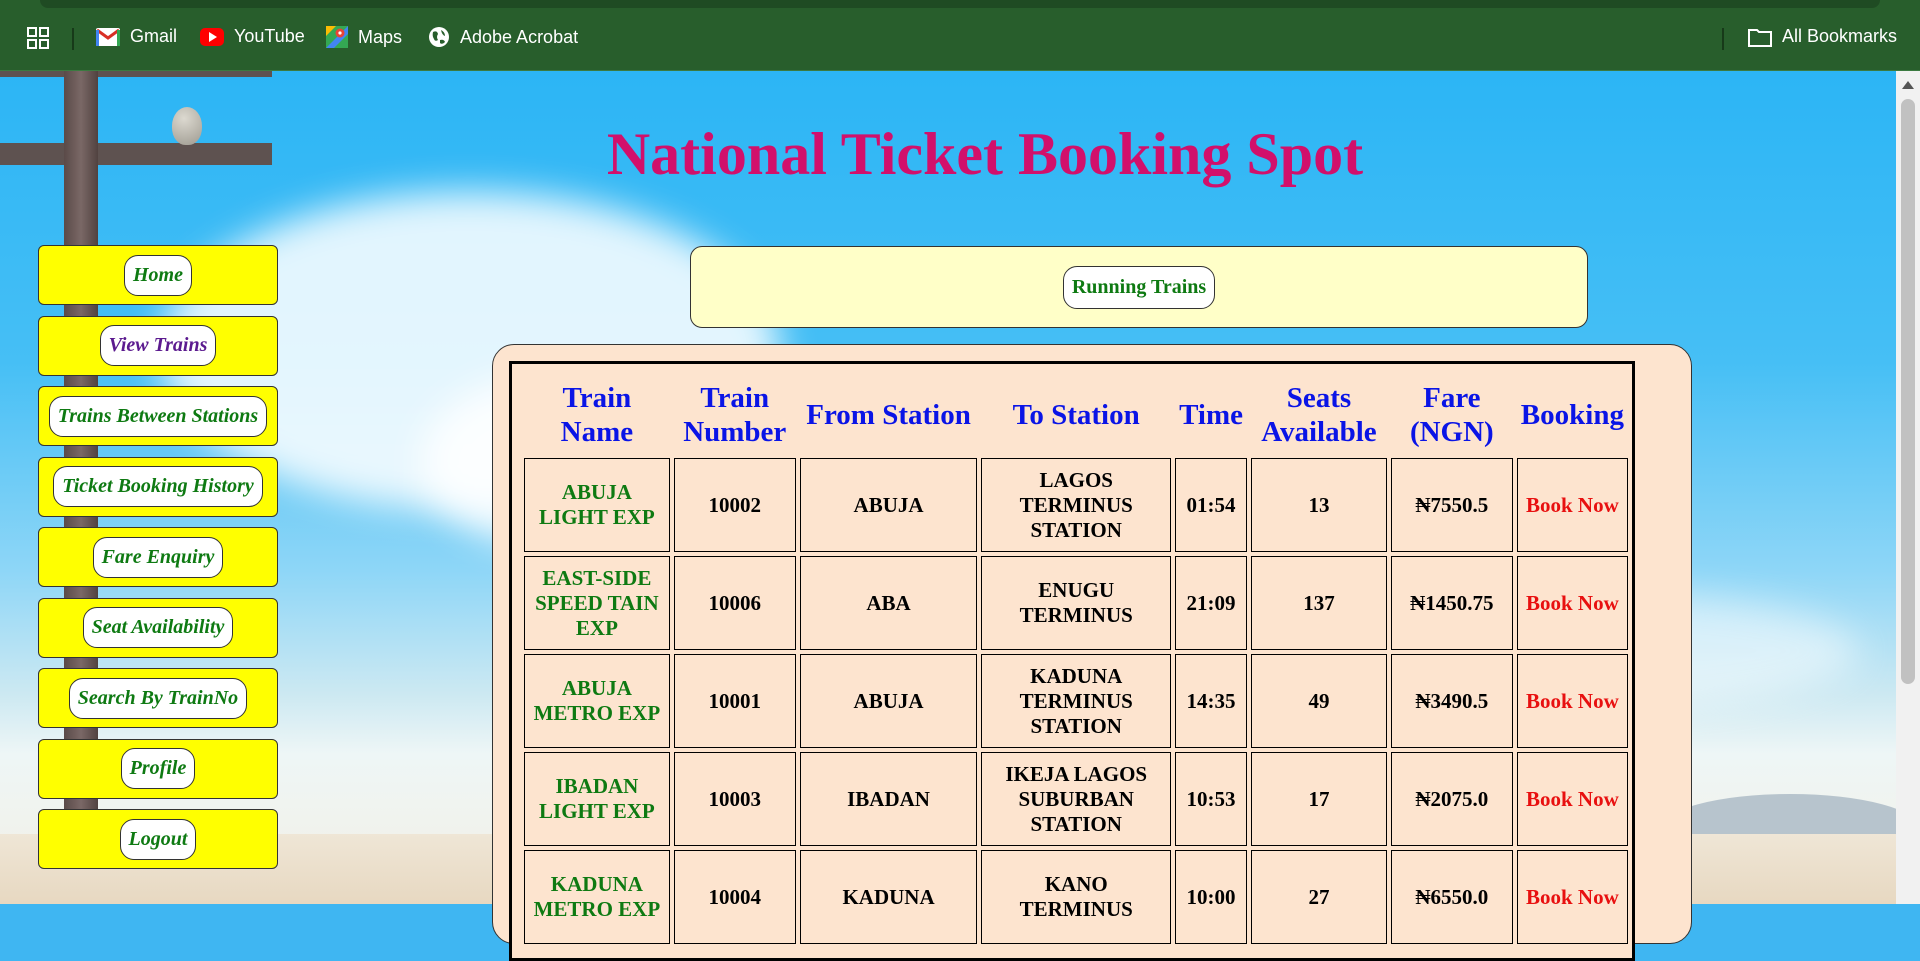  What do you see at coordinates (108, 36) in the screenshot?
I see `gmail-icon` at bounding box center [108, 36].